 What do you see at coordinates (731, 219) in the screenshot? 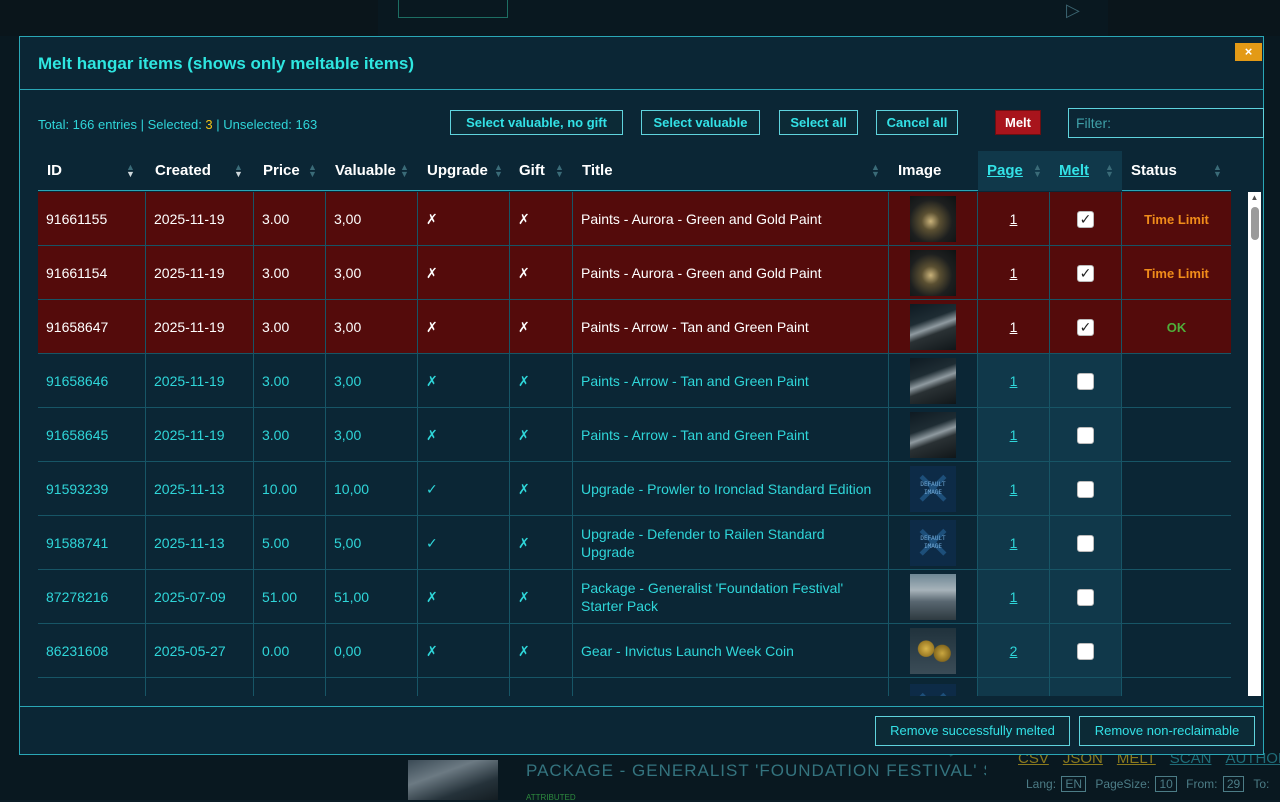
I see `cell-title: Paints - Aurora - Green and Gold Paint` at bounding box center [731, 219].